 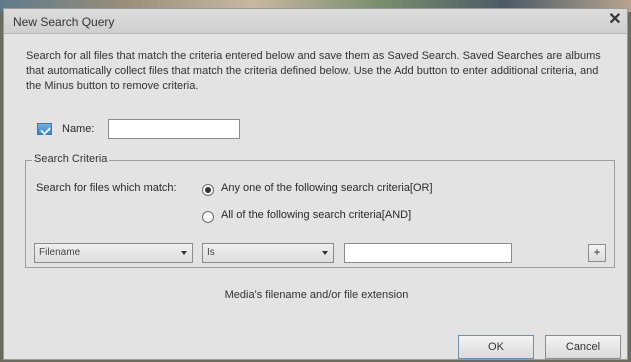 What do you see at coordinates (428, 253) in the screenshot?
I see `criteria-value-input` at bounding box center [428, 253].